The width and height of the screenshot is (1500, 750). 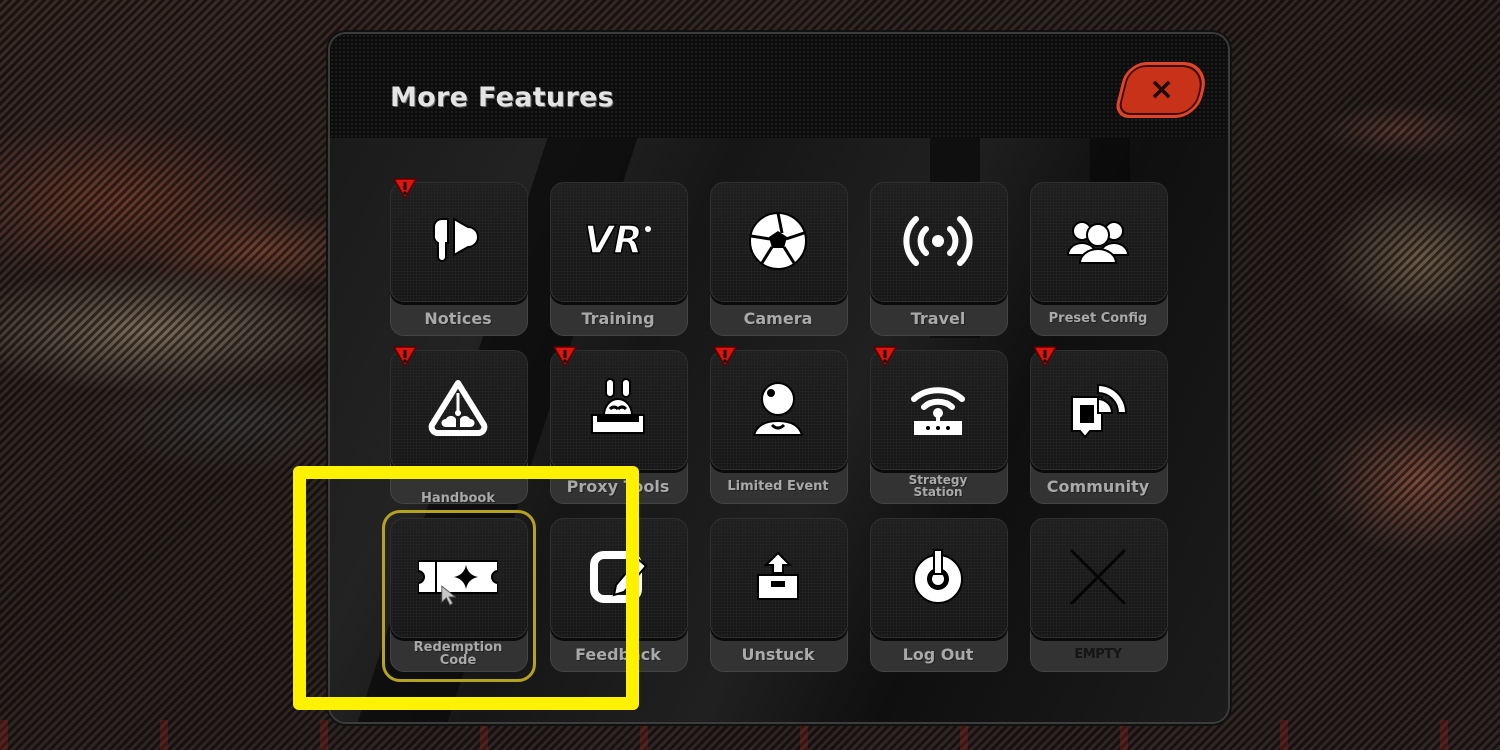 I want to click on broadcast-signal-icon, so click(x=938, y=241).